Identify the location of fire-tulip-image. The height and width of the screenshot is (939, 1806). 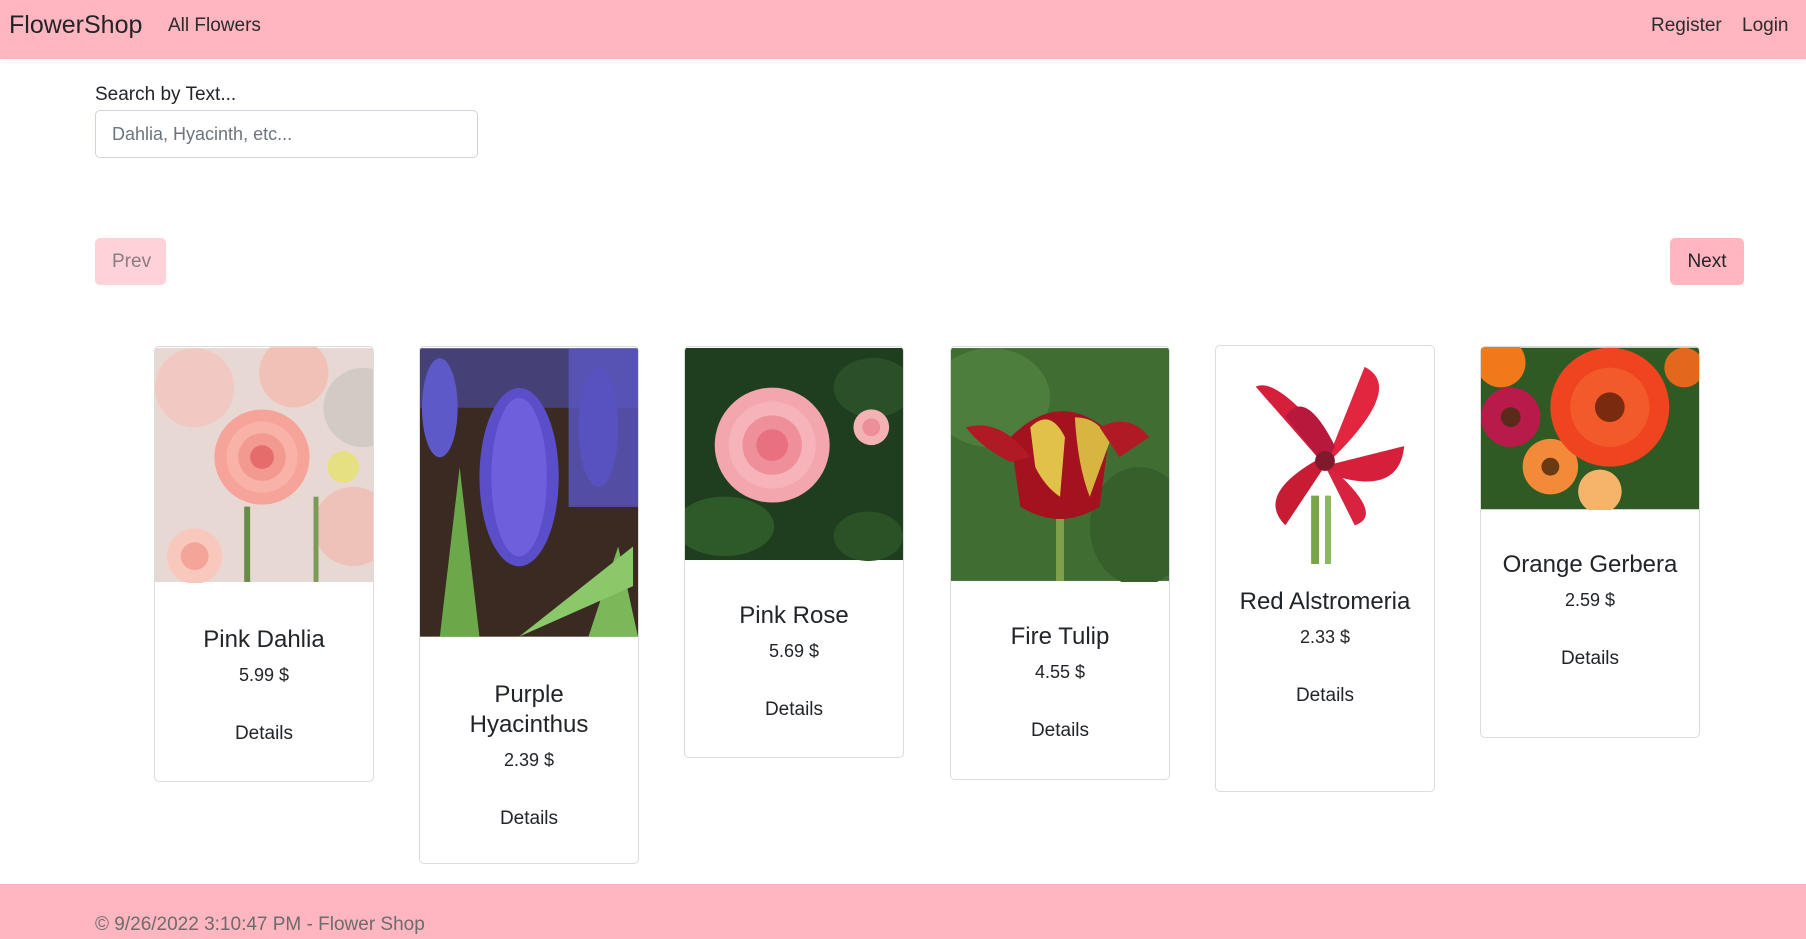
(1060, 465).